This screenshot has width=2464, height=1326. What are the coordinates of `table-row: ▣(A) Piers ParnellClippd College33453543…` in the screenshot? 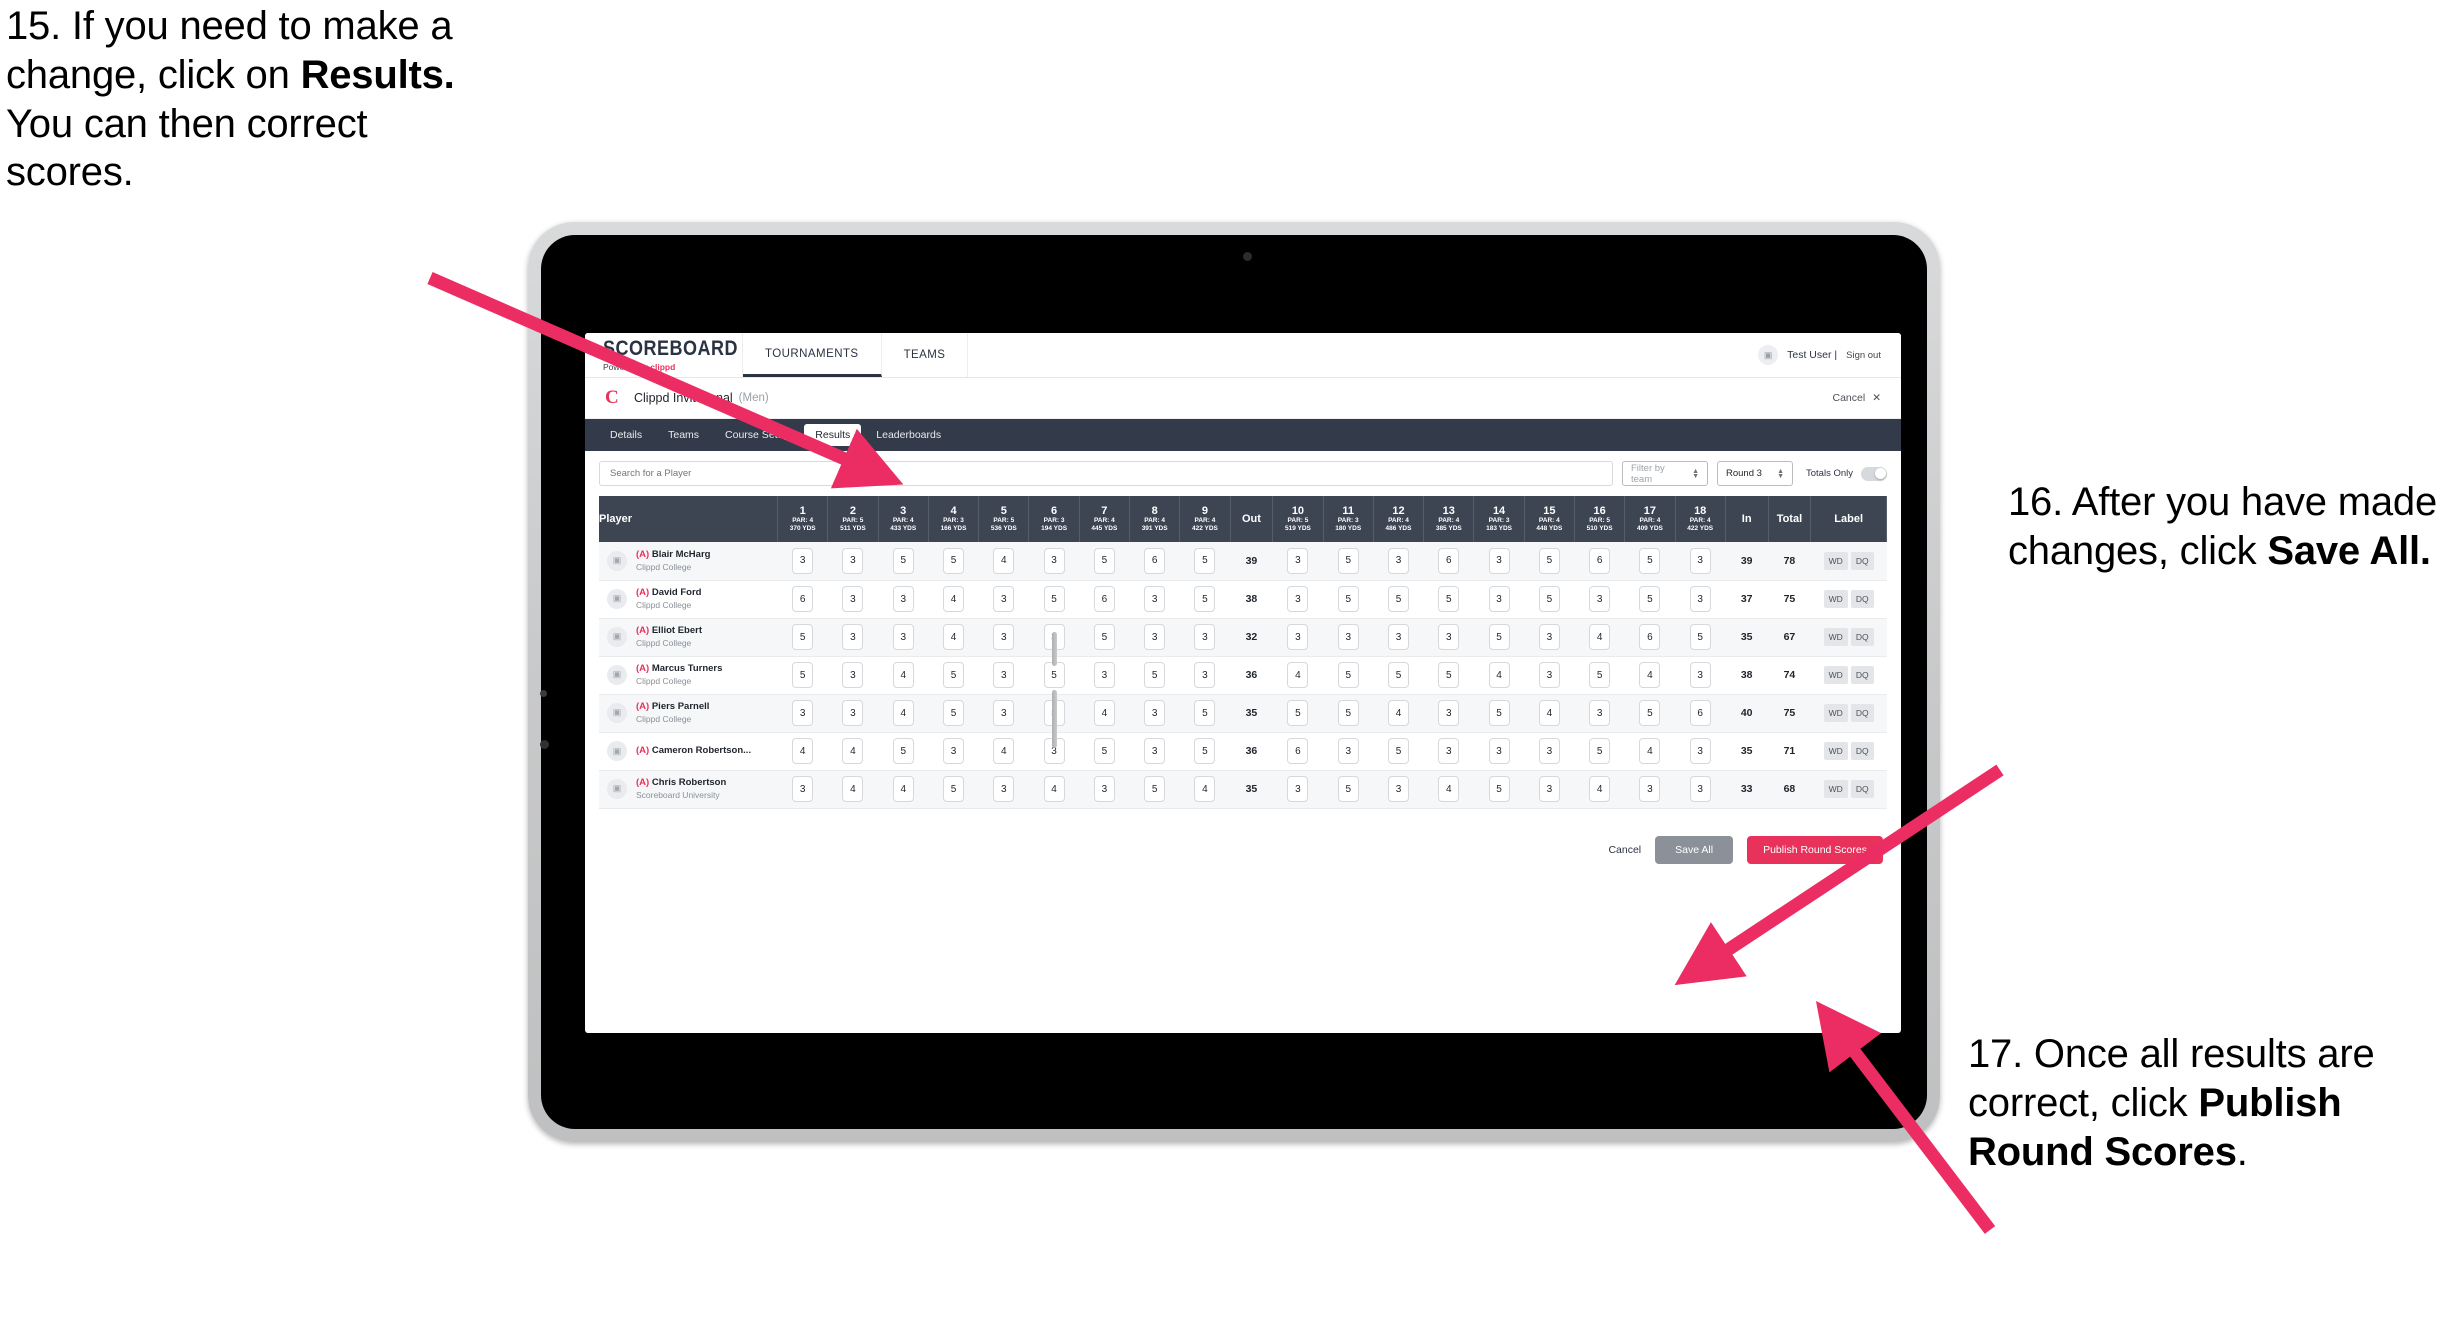 It's located at (1243, 713).